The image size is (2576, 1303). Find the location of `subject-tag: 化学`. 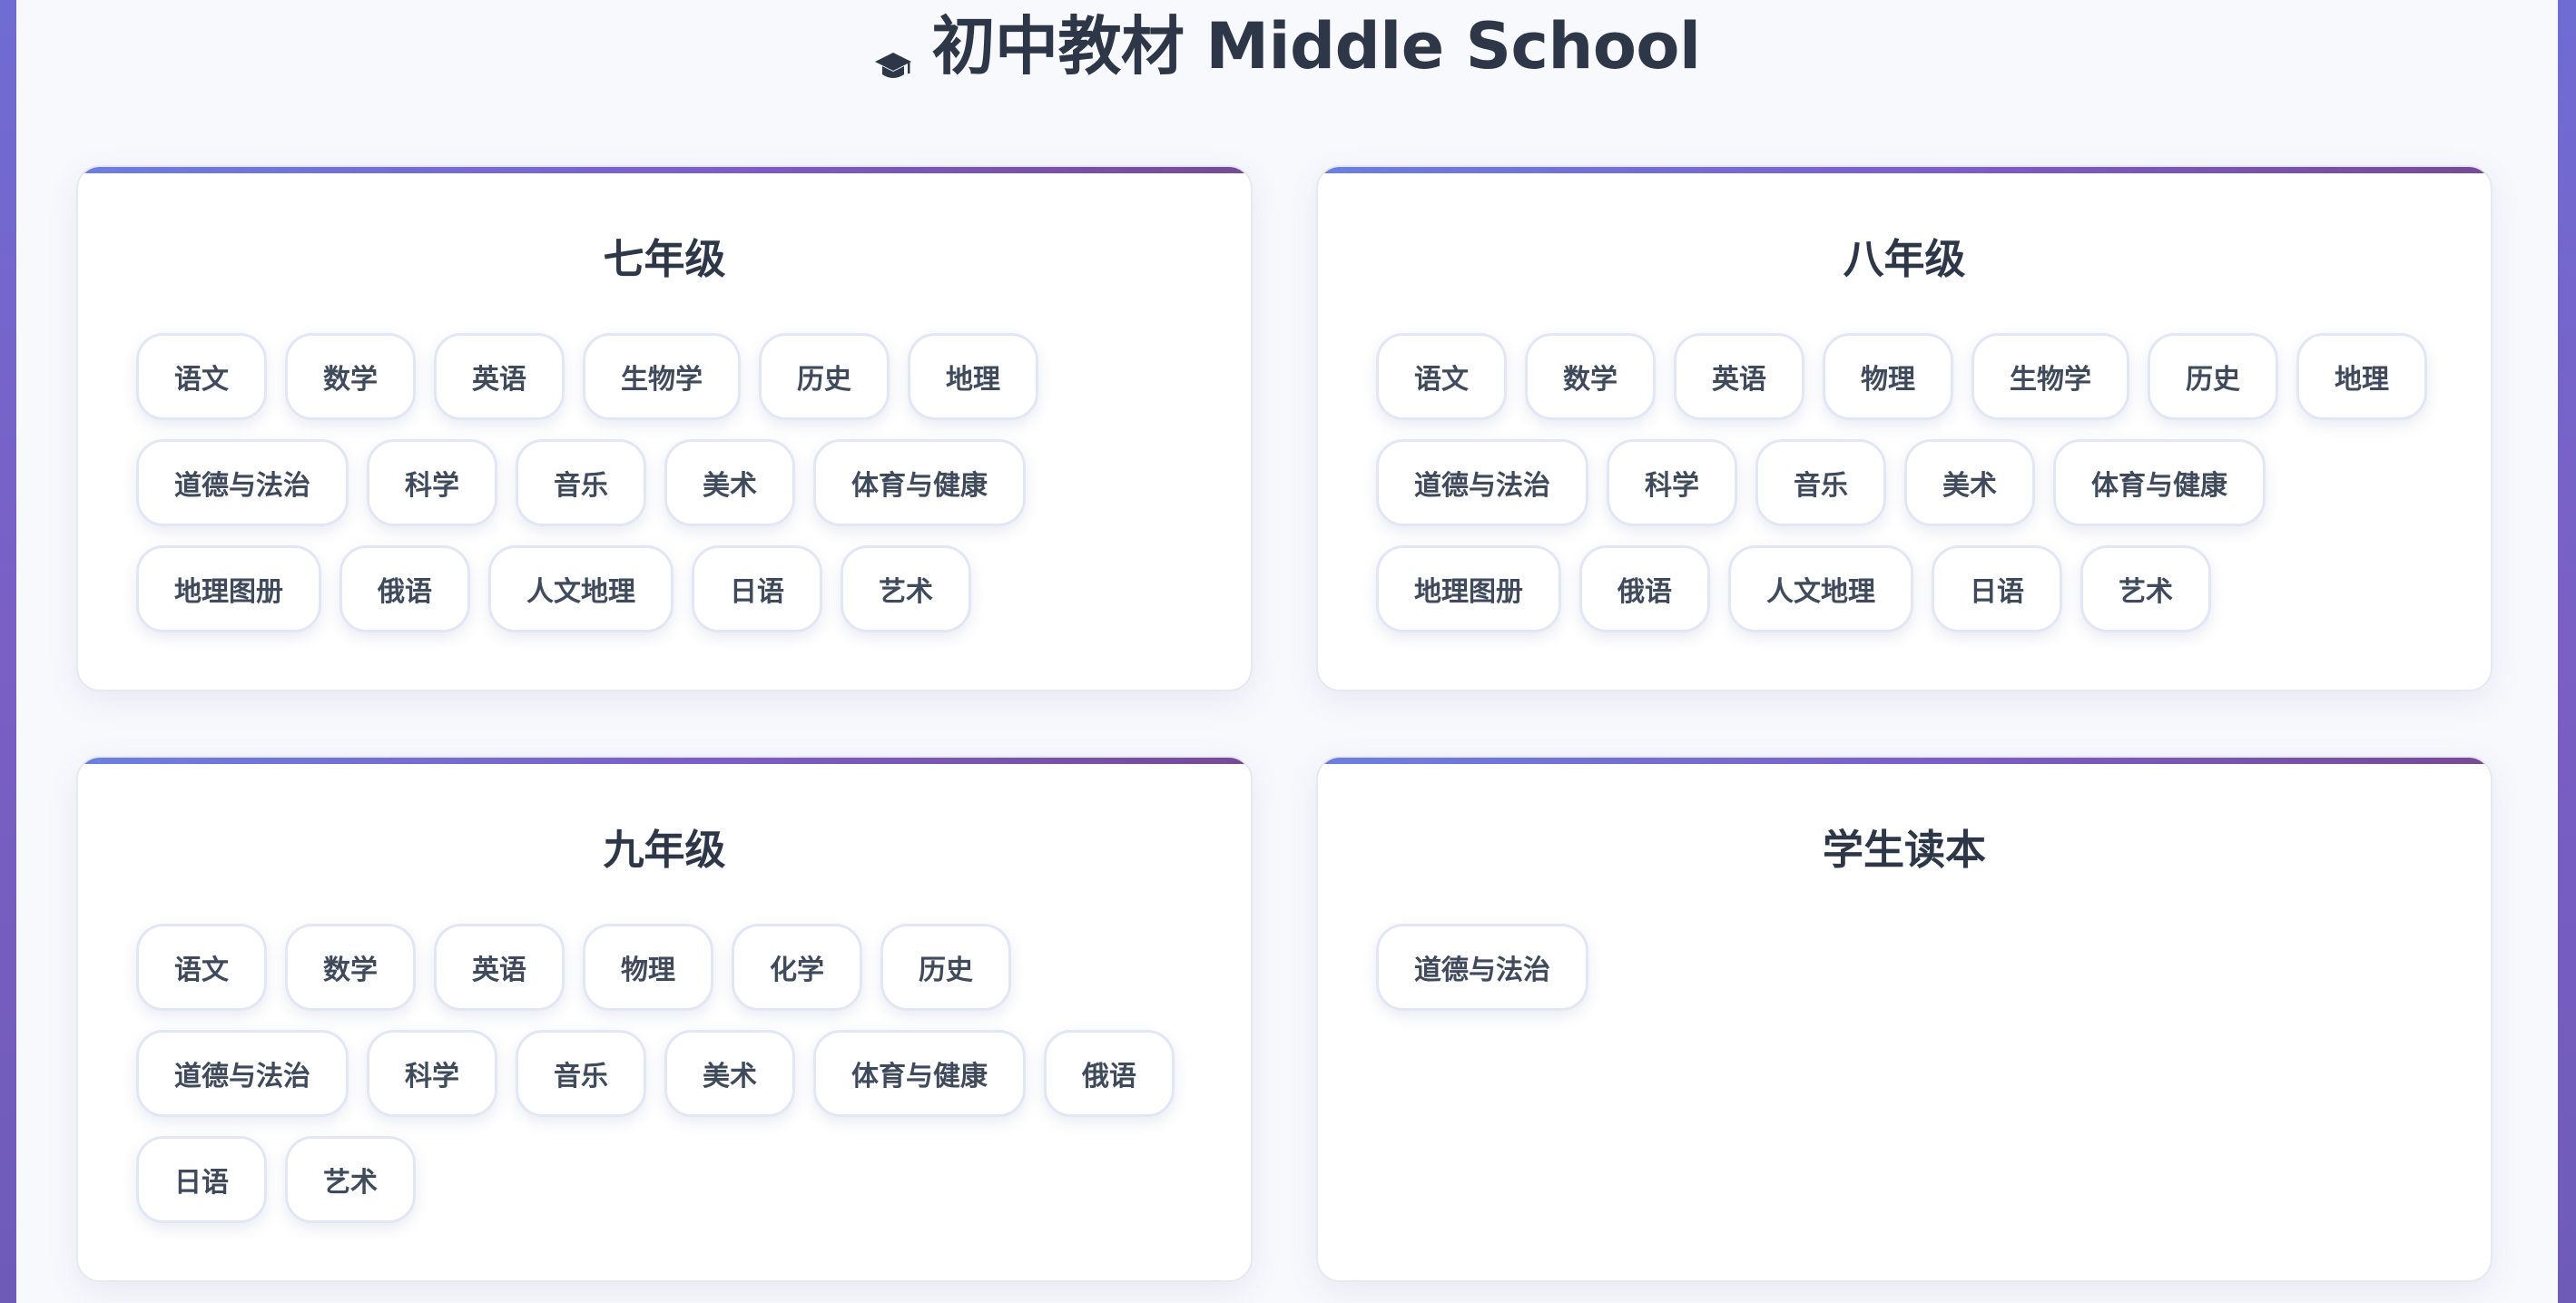

subject-tag: 化学 is located at coordinates (797, 967).